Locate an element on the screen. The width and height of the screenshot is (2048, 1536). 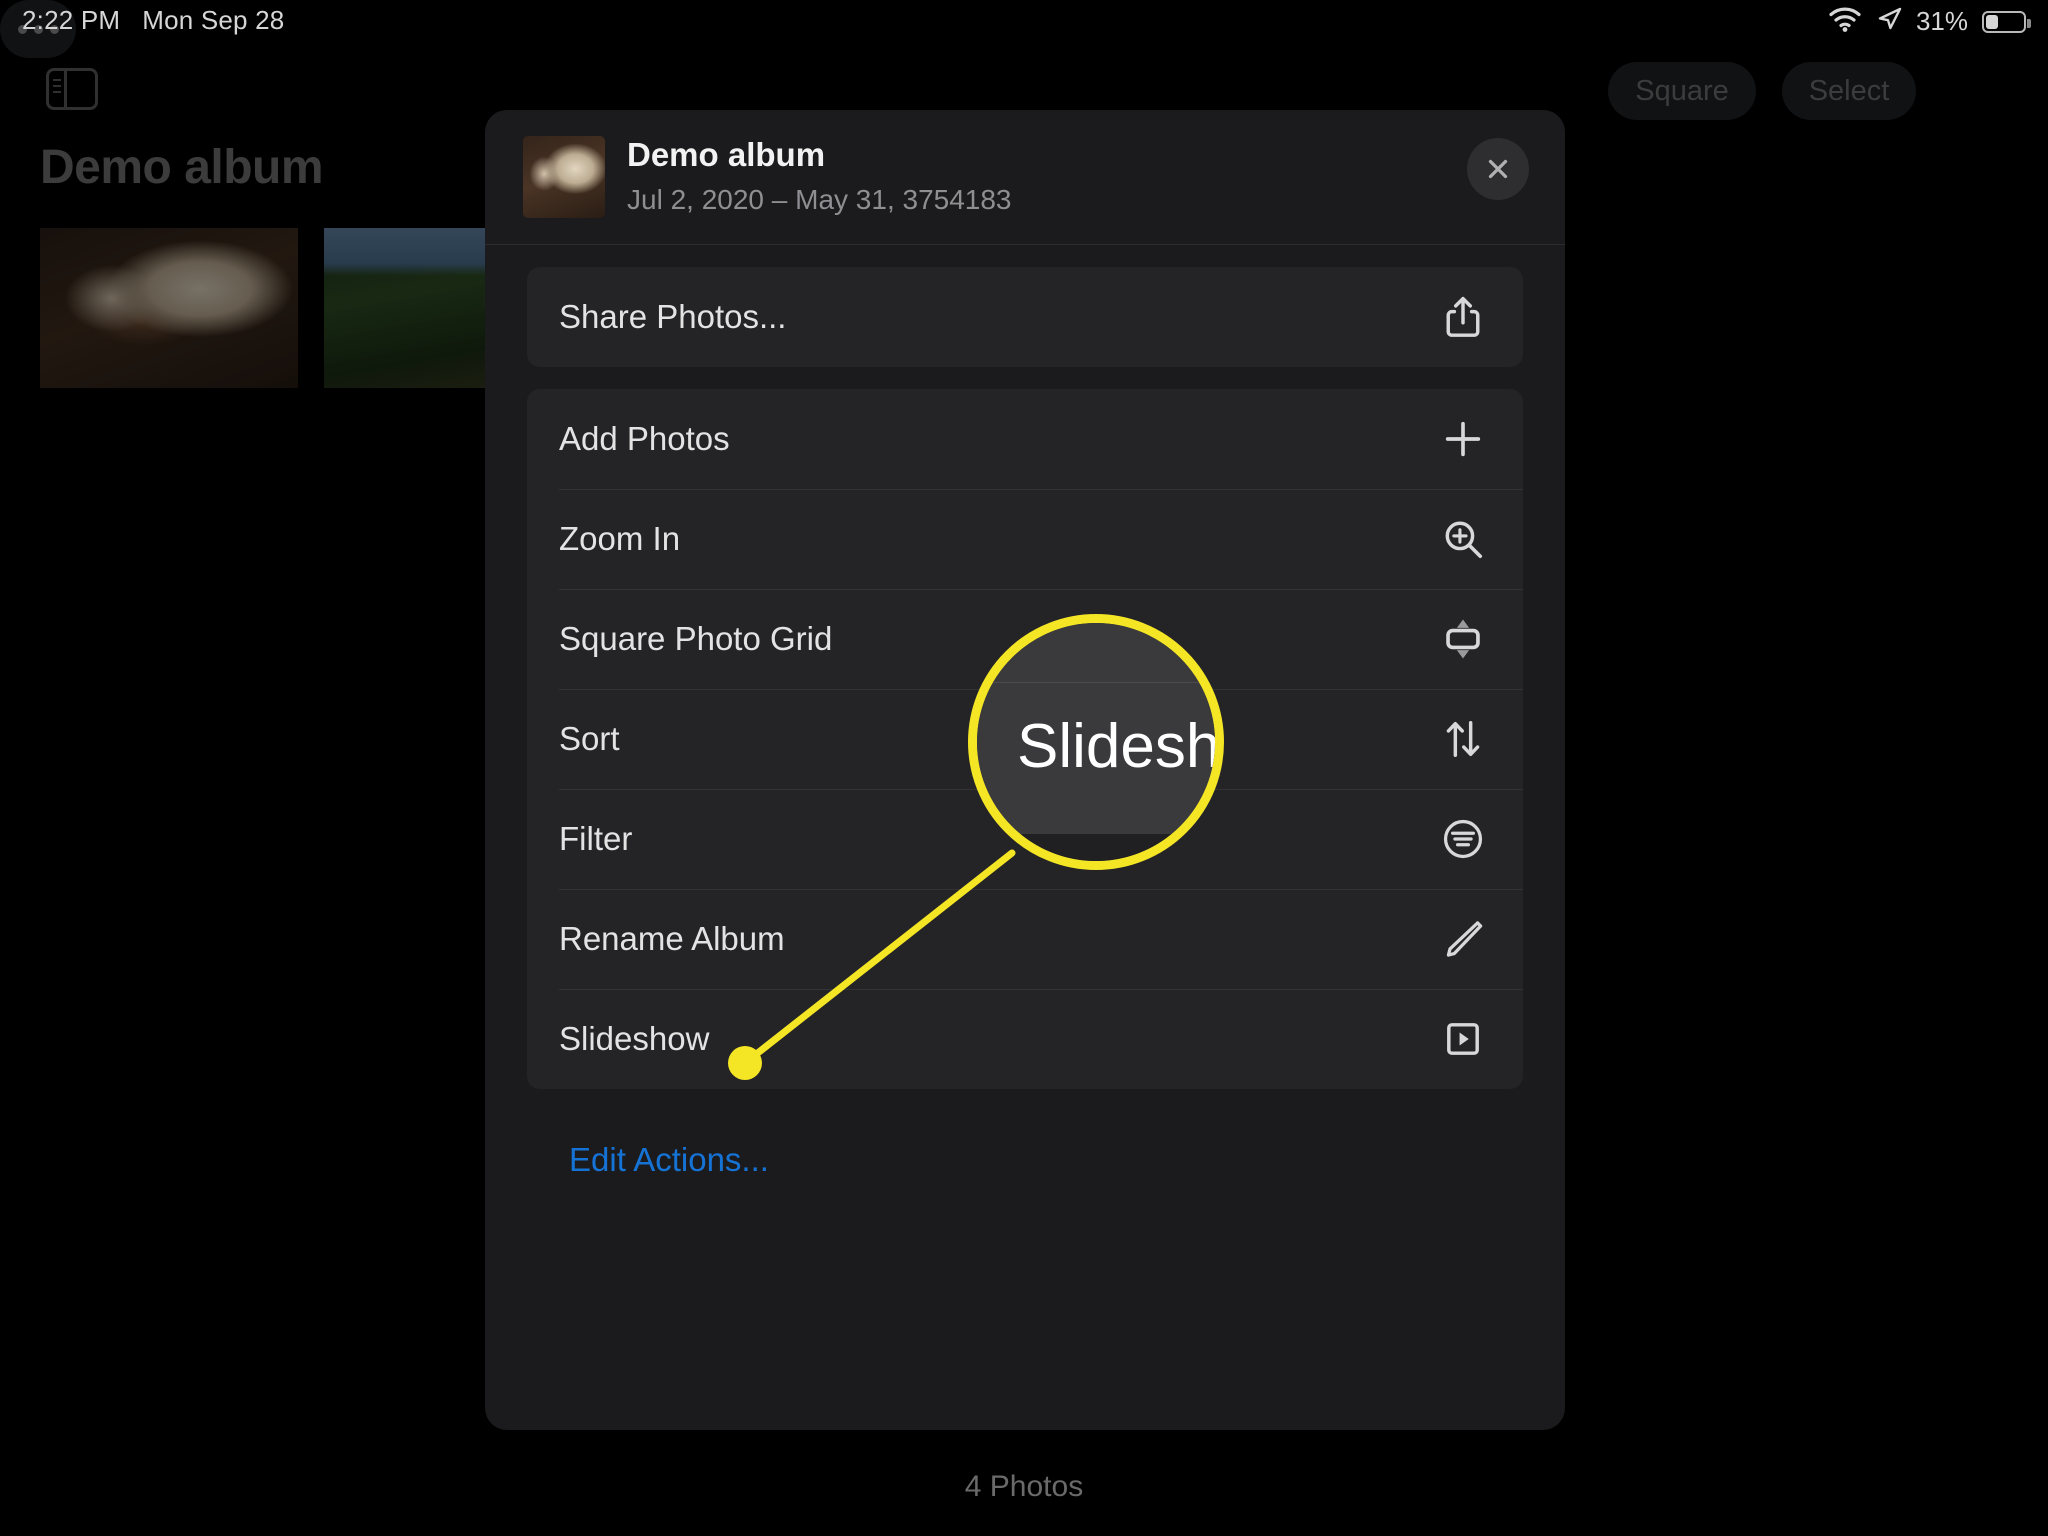
menu-item-slideshow: Slideshow is located at coordinates (1025, 1039).